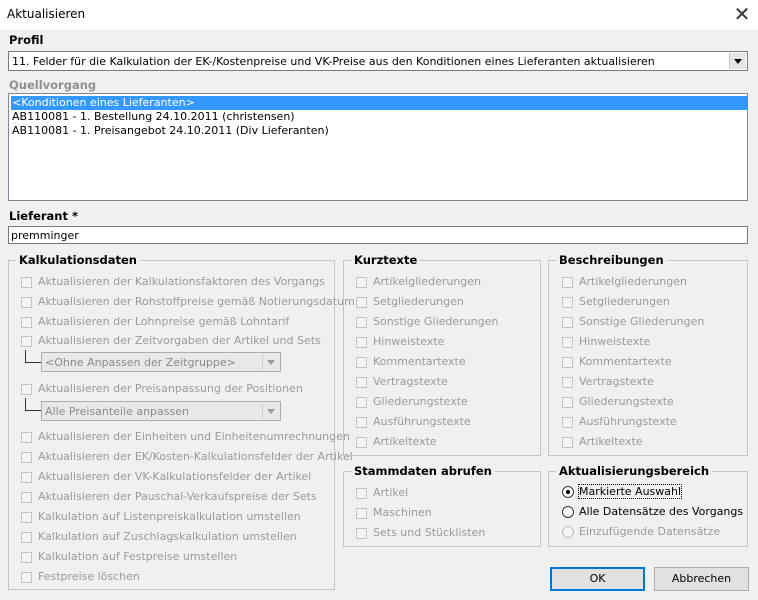  Describe the element at coordinates (89, 576) in the screenshot. I see `kalkulation-label: Festpreise löschen` at that location.